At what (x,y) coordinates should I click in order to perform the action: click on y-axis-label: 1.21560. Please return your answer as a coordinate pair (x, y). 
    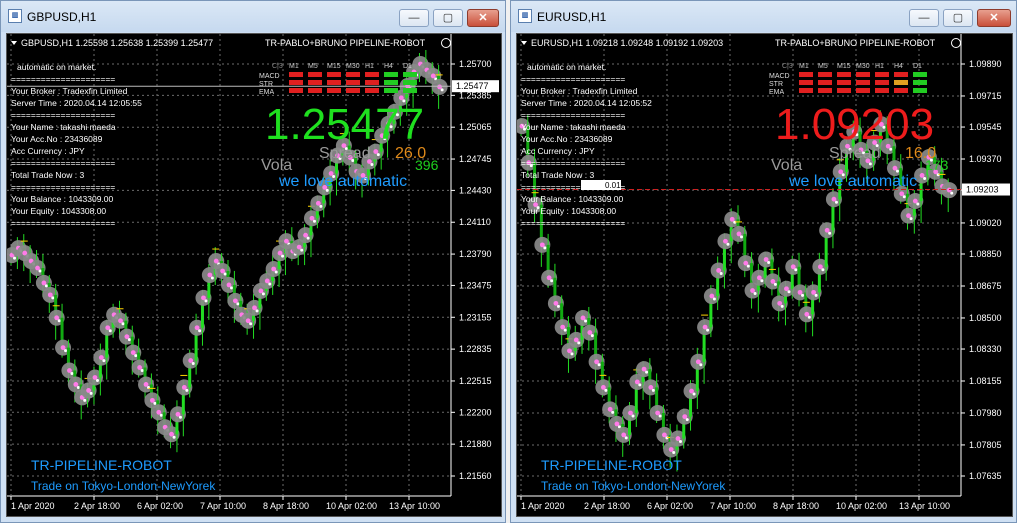
    Looking at the image, I should click on (475, 476).